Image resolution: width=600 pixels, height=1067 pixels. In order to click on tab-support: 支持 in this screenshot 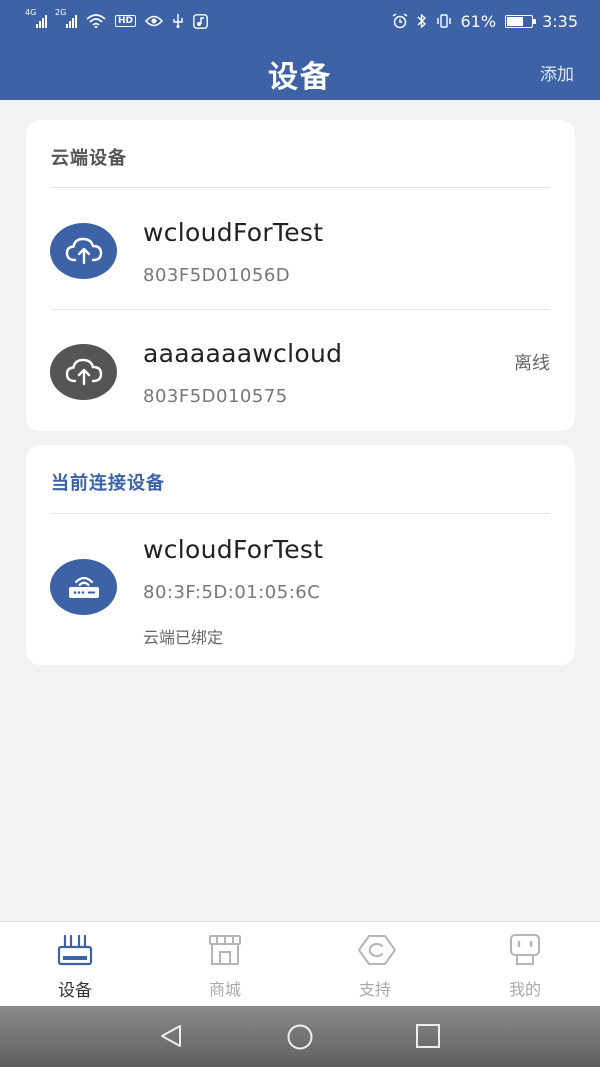, I will do `click(375, 964)`.